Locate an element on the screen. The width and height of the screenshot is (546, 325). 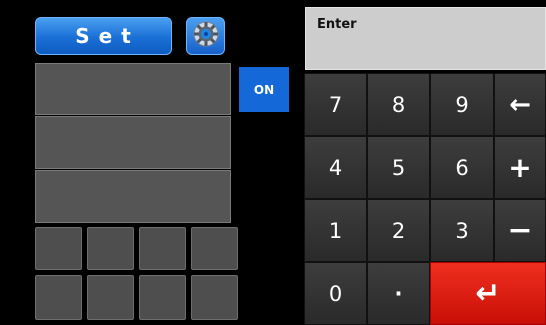
key-9: 9 is located at coordinates (462, 104).